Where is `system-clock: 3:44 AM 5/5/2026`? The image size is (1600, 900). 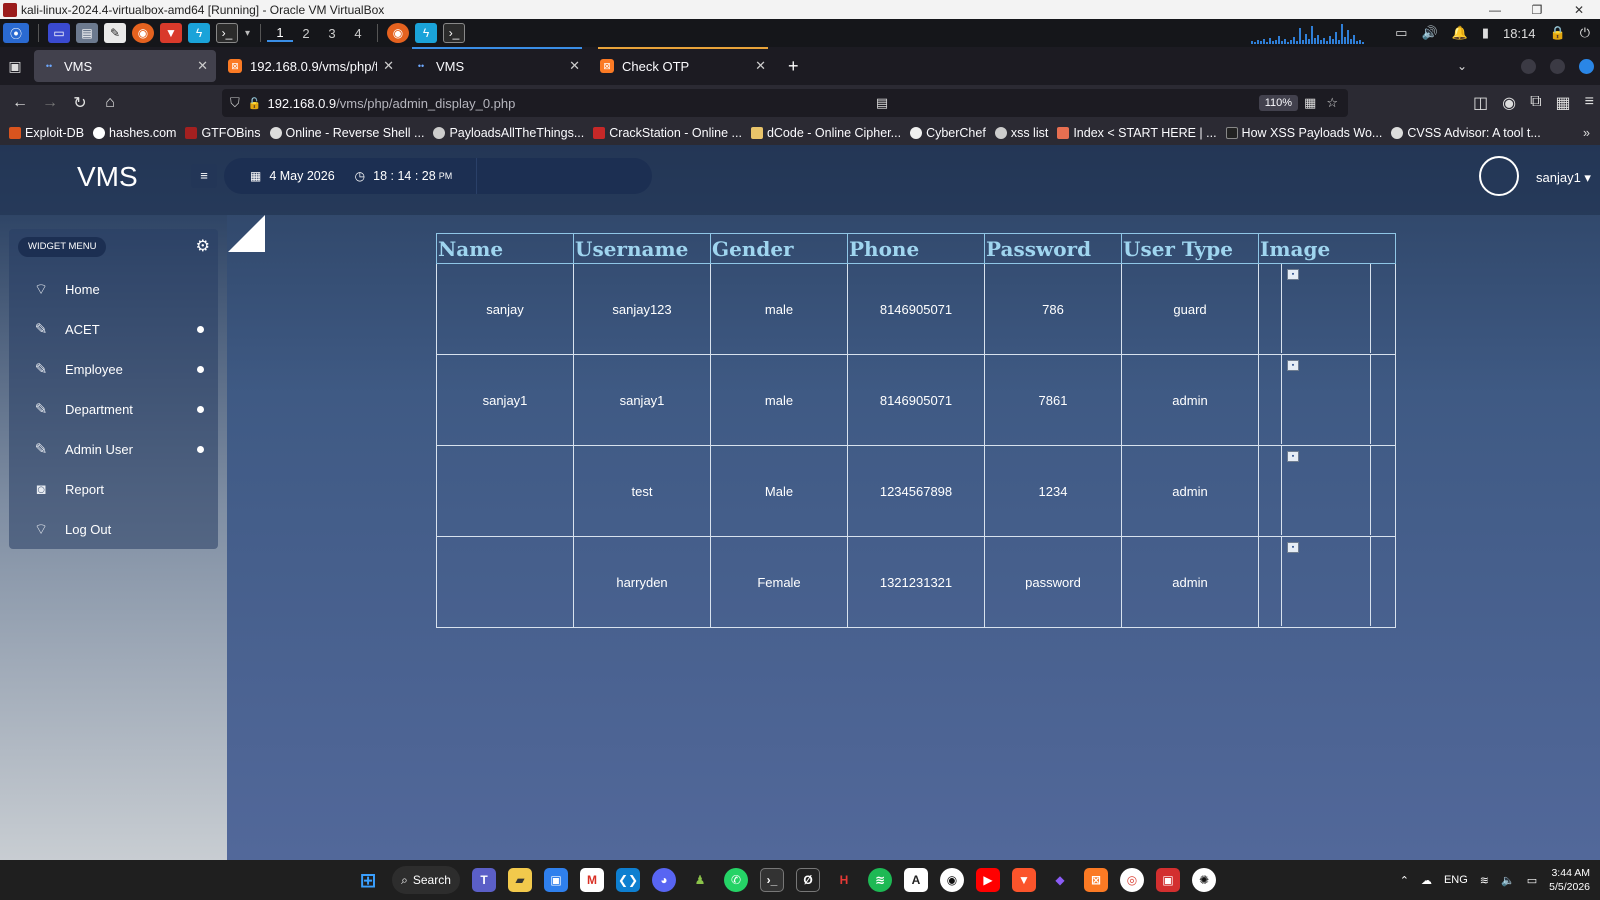
system-clock: 3:44 AM 5/5/2026 is located at coordinates (1569, 880).